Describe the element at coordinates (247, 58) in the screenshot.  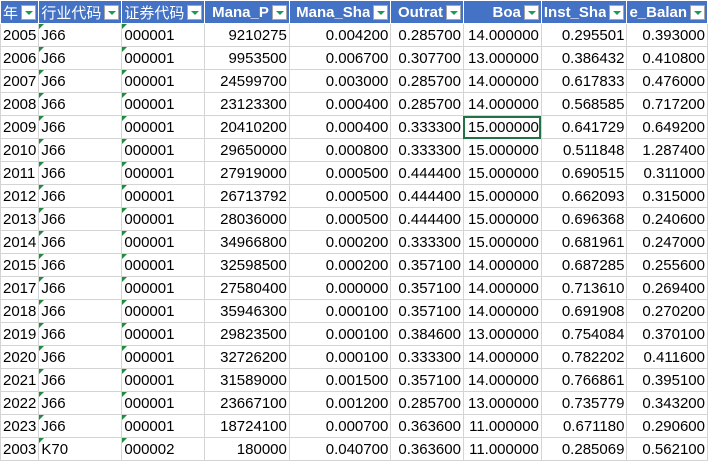
I see `cell-mana_p: 9953500` at that location.